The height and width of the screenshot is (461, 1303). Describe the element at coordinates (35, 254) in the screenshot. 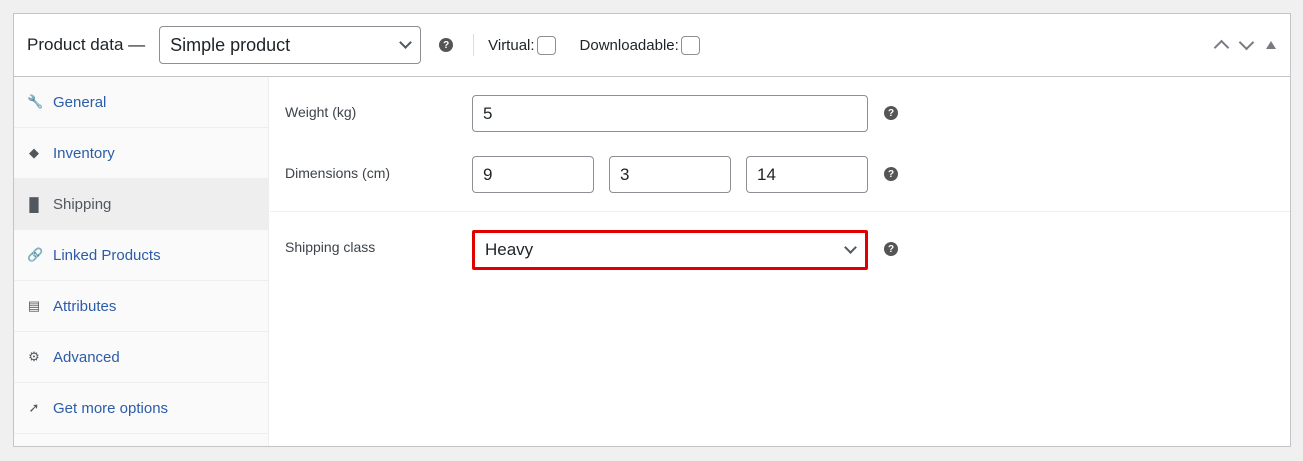

I see `link-icon: 🔗` at that location.